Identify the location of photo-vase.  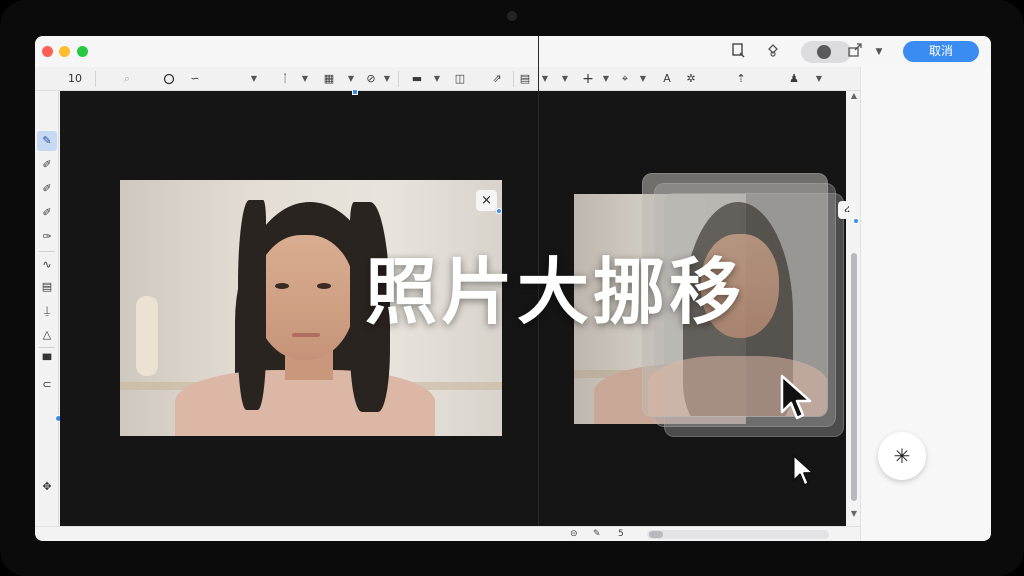
(147, 336).